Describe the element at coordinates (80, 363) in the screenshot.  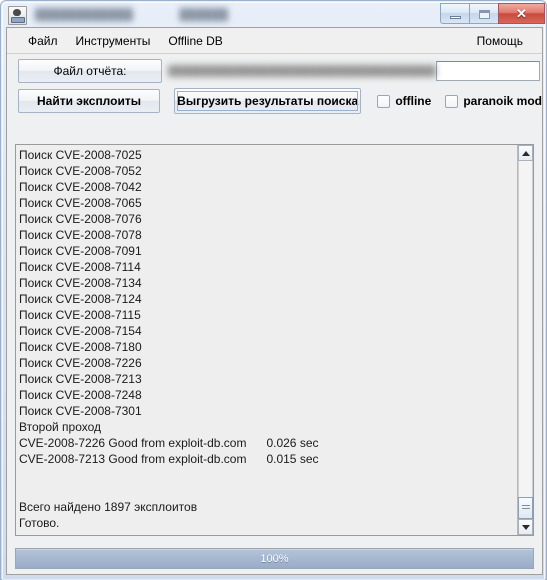
I see `log-line: Поиск CVE-2008-7226` at that location.